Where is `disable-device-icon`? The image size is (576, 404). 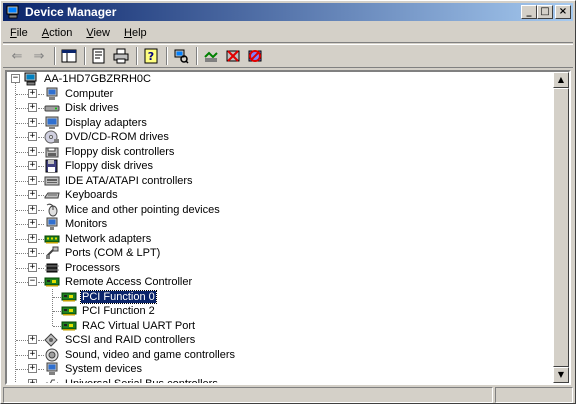
disable-device-icon is located at coordinates (233, 56).